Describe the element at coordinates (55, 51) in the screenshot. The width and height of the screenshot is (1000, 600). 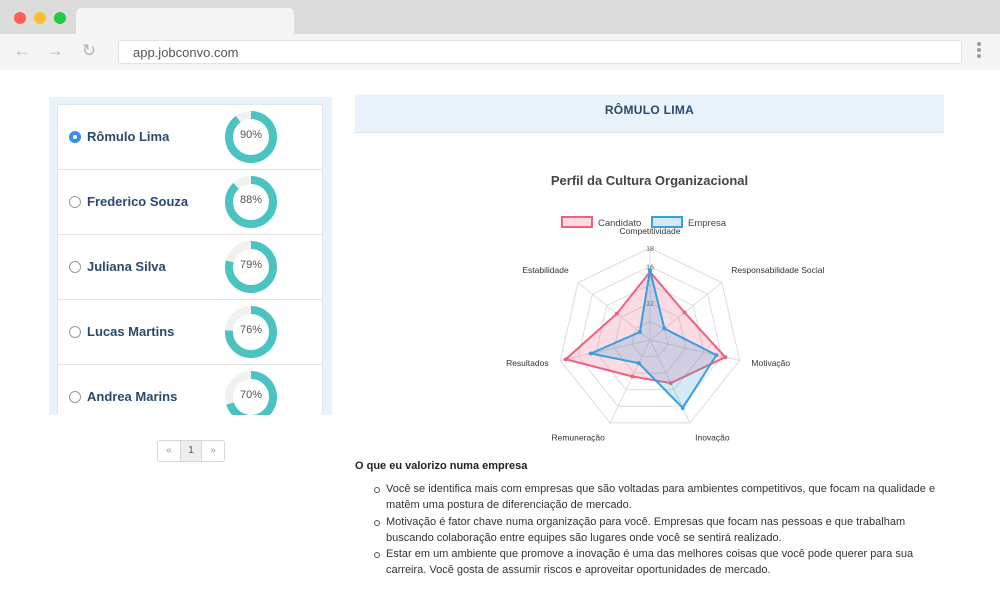
I see `forward-arrow-icon: →` at that location.